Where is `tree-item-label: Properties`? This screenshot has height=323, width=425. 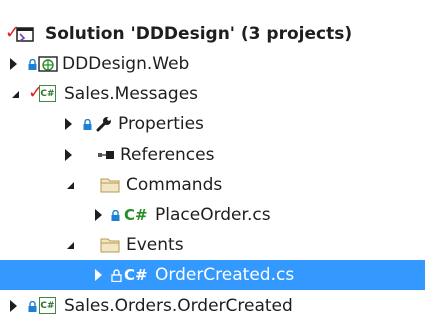 tree-item-label: Properties is located at coordinates (161, 124).